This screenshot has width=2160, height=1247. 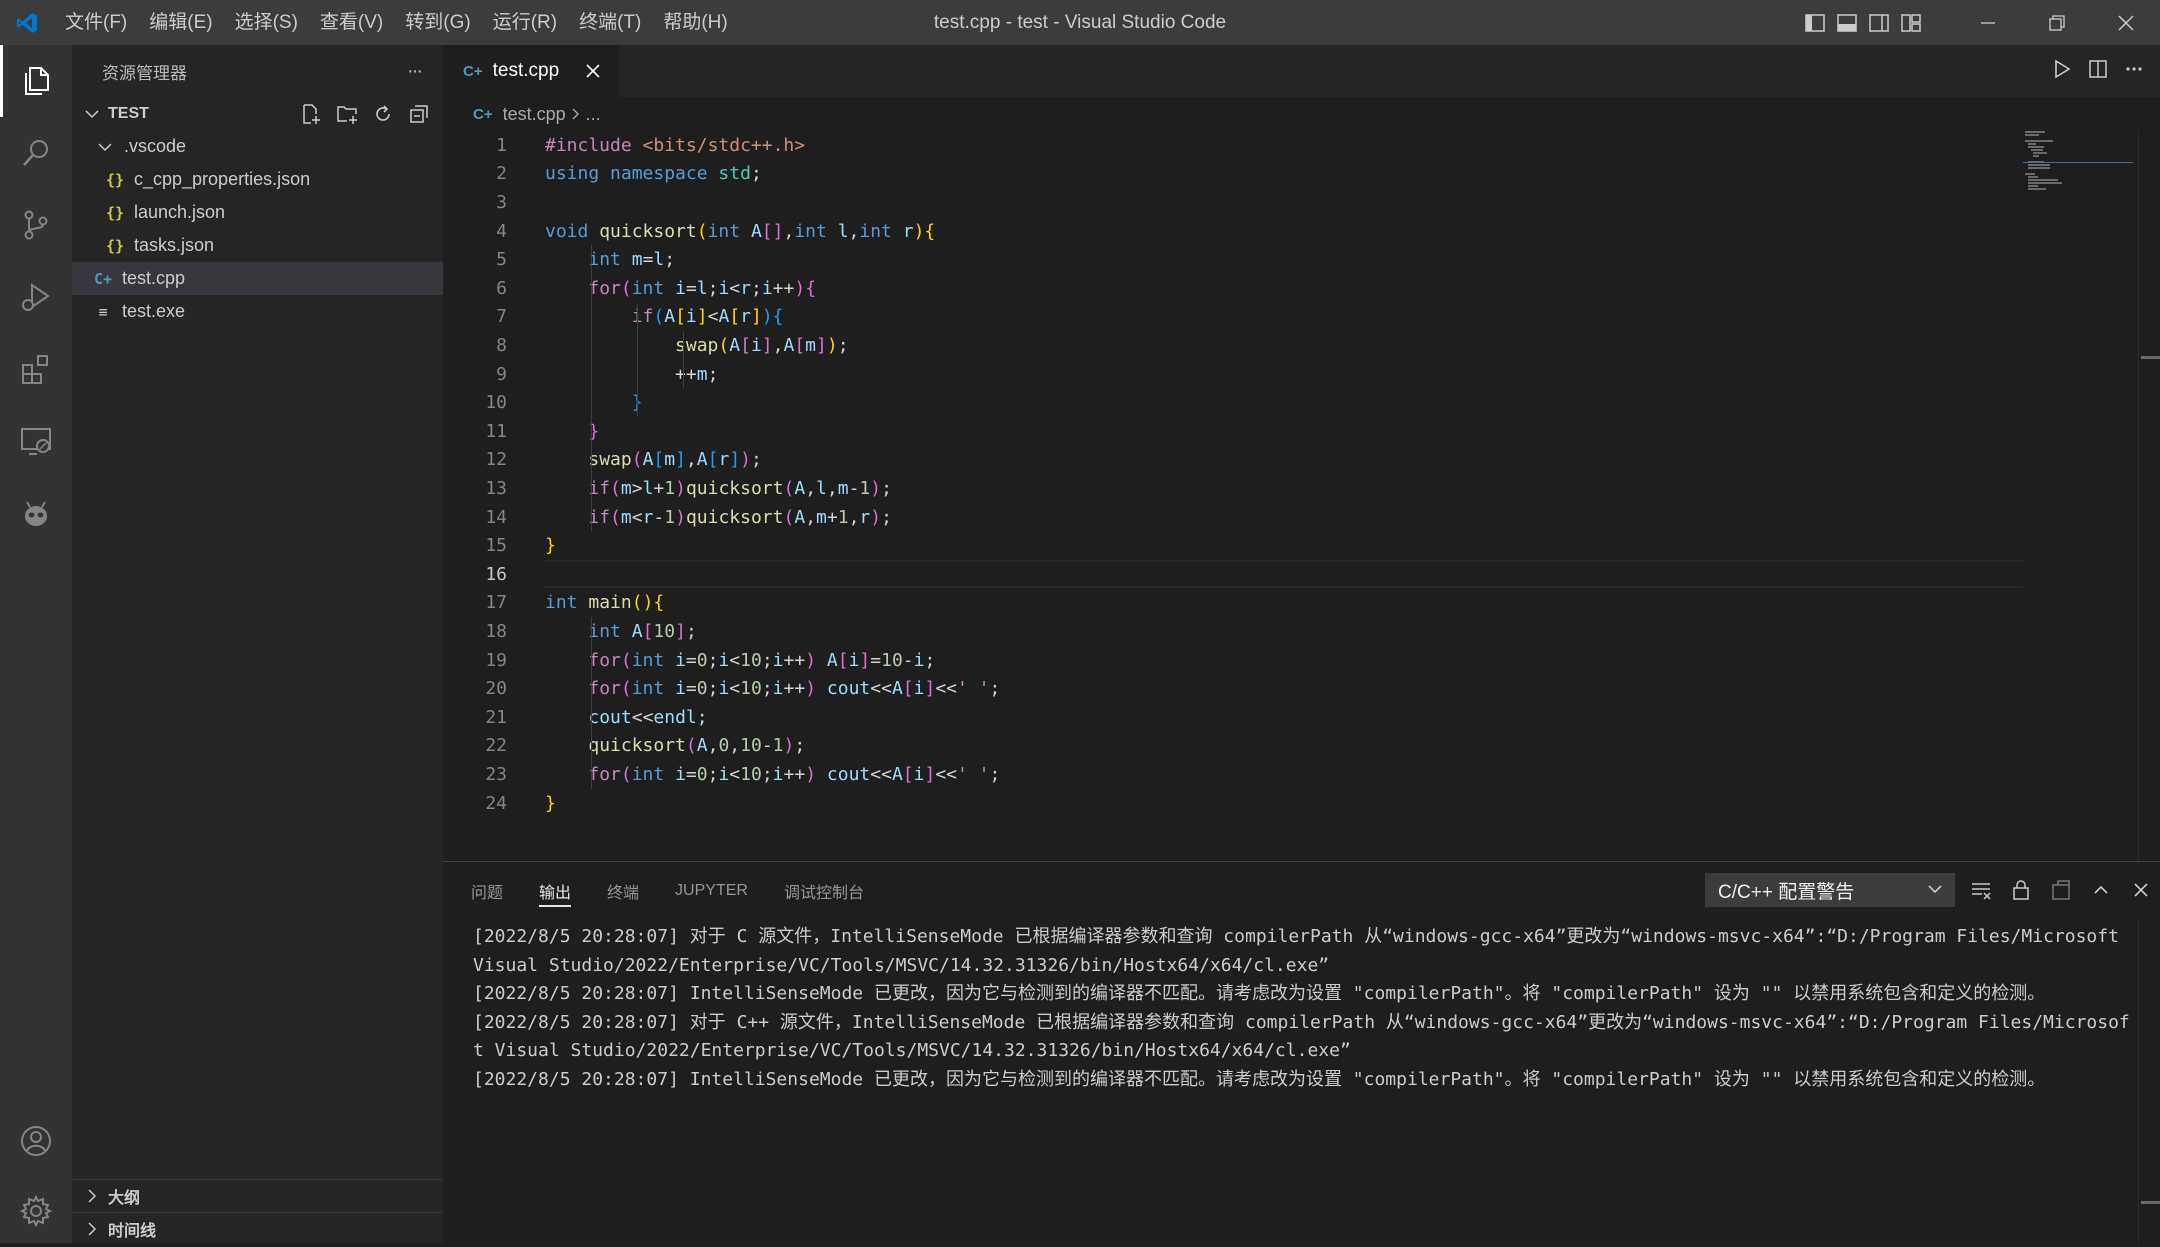 I want to click on close-window-icon, so click(x=2125, y=22).